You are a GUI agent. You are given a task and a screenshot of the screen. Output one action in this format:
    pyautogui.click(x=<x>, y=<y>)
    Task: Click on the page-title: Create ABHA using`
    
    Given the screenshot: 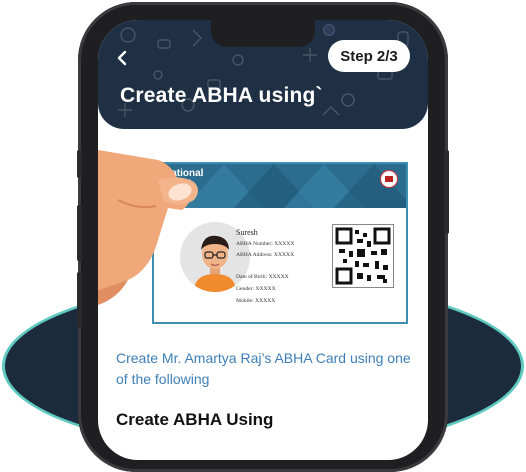 What is the action you would take?
    pyautogui.click(x=221, y=95)
    